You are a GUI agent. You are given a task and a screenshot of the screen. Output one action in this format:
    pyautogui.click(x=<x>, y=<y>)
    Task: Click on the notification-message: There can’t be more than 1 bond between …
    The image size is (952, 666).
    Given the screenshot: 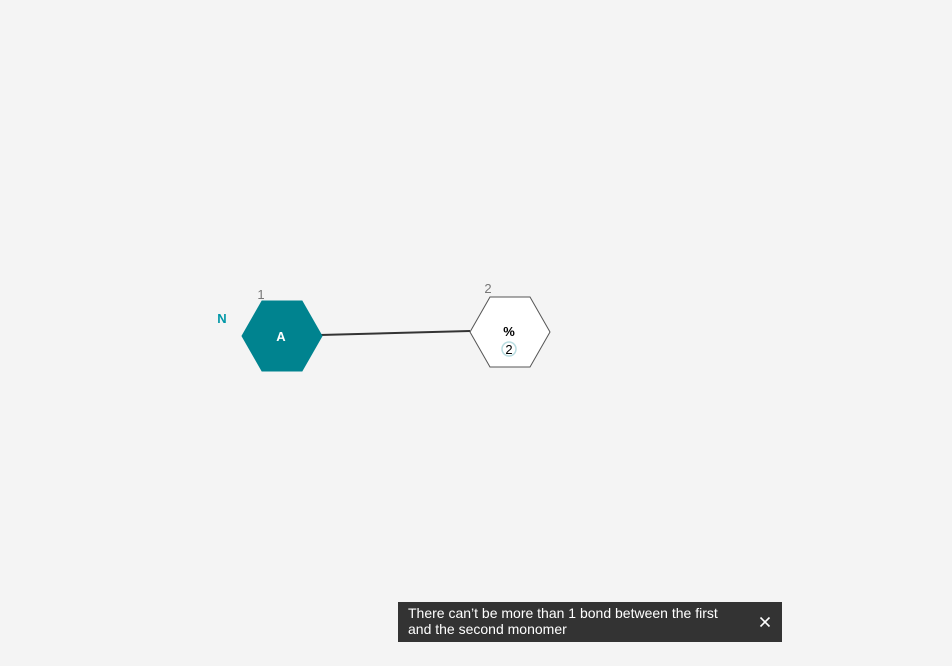 What is the action you would take?
    pyautogui.click(x=563, y=621)
    